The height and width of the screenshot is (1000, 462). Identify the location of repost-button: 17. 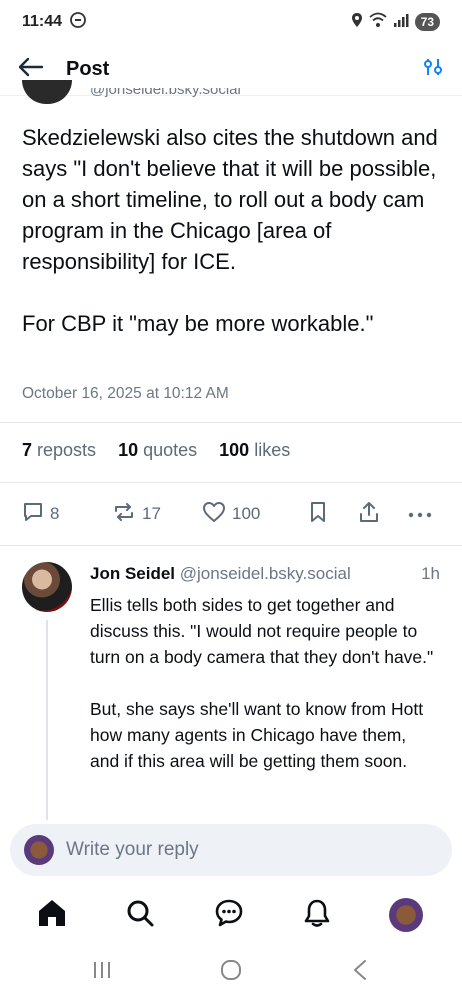
(136, 514).